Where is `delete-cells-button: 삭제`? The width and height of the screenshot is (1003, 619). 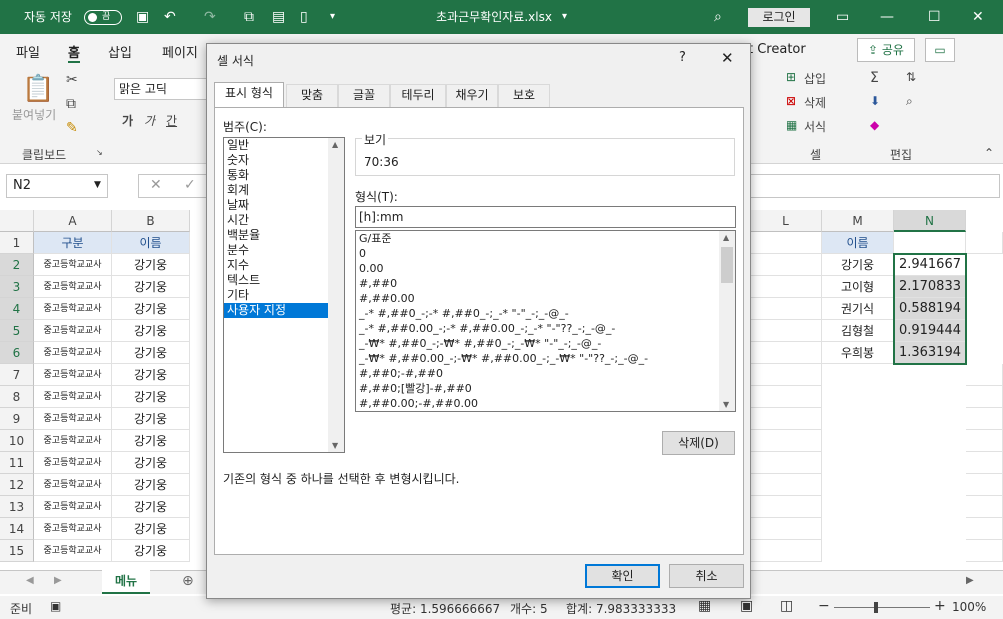
delete-cells-button: 삭제 is located at coordinates (815, 102).